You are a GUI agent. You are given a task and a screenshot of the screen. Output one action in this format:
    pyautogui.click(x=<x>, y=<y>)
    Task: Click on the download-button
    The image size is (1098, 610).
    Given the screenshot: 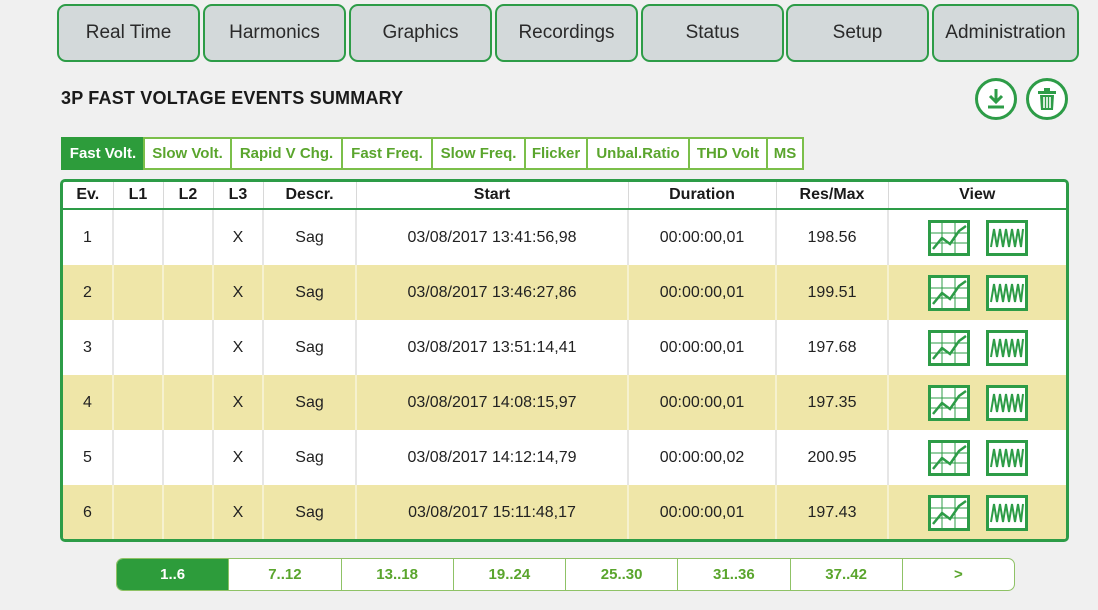 What is the action you would take?
    pyautogui.click(x=996, y=99)
    